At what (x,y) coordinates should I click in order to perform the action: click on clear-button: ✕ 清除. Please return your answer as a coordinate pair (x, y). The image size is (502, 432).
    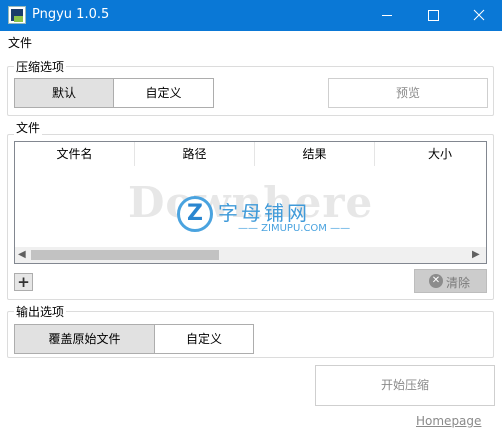
    Looking at the image, I should click on (450, 281).